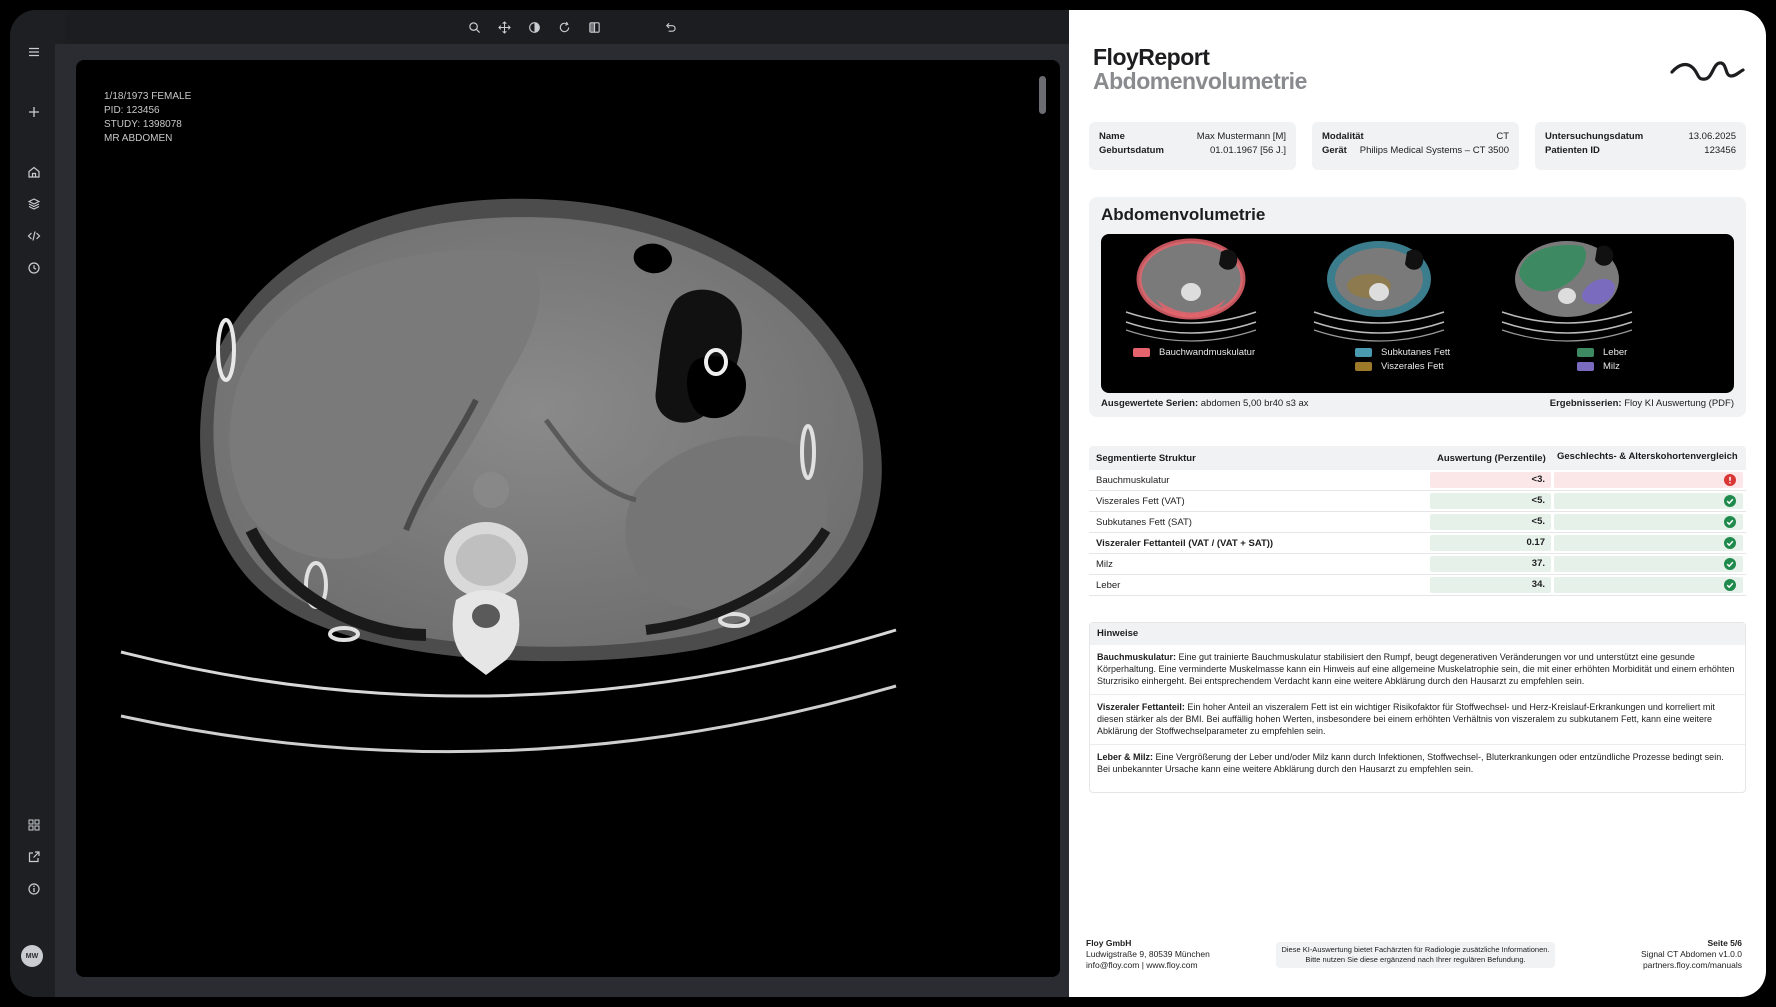 The image size is (1776, 1007). Describe the element at coordinates (34, 857) in the screenshot. I see `external-link-icon` at that location.